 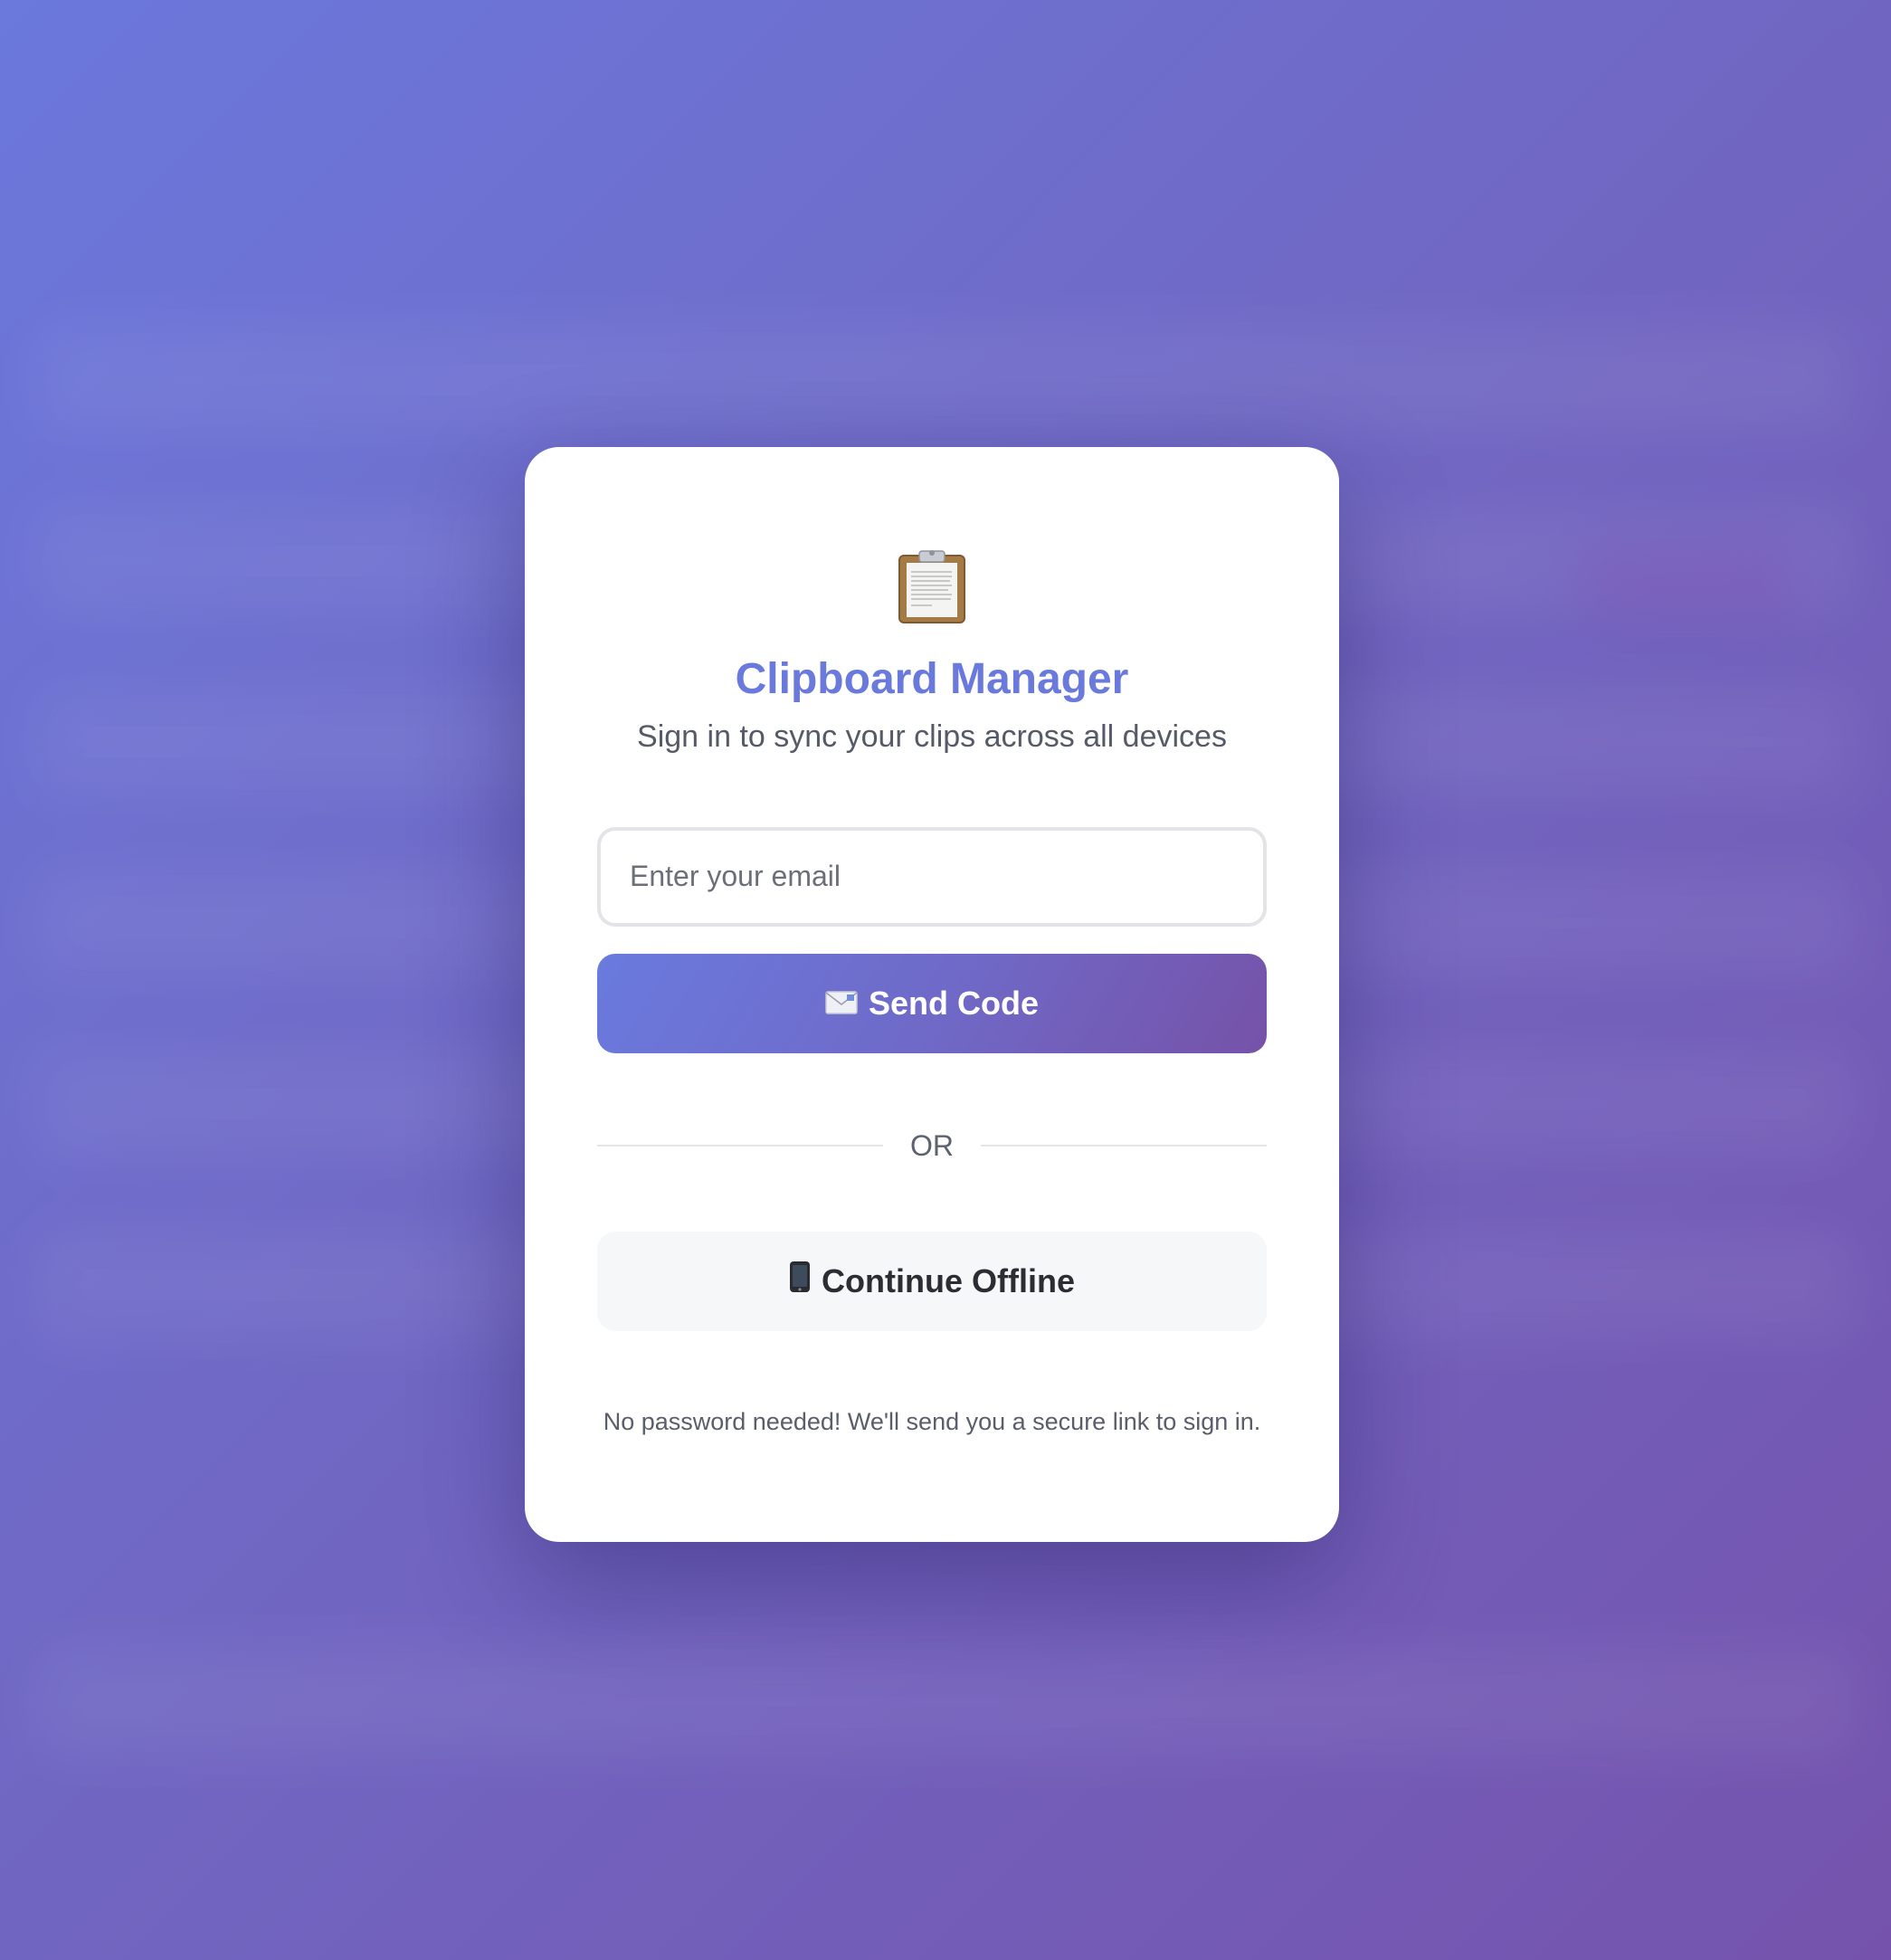 I want to click on send-code-button: Send Code, so click(x=932, y=1003).